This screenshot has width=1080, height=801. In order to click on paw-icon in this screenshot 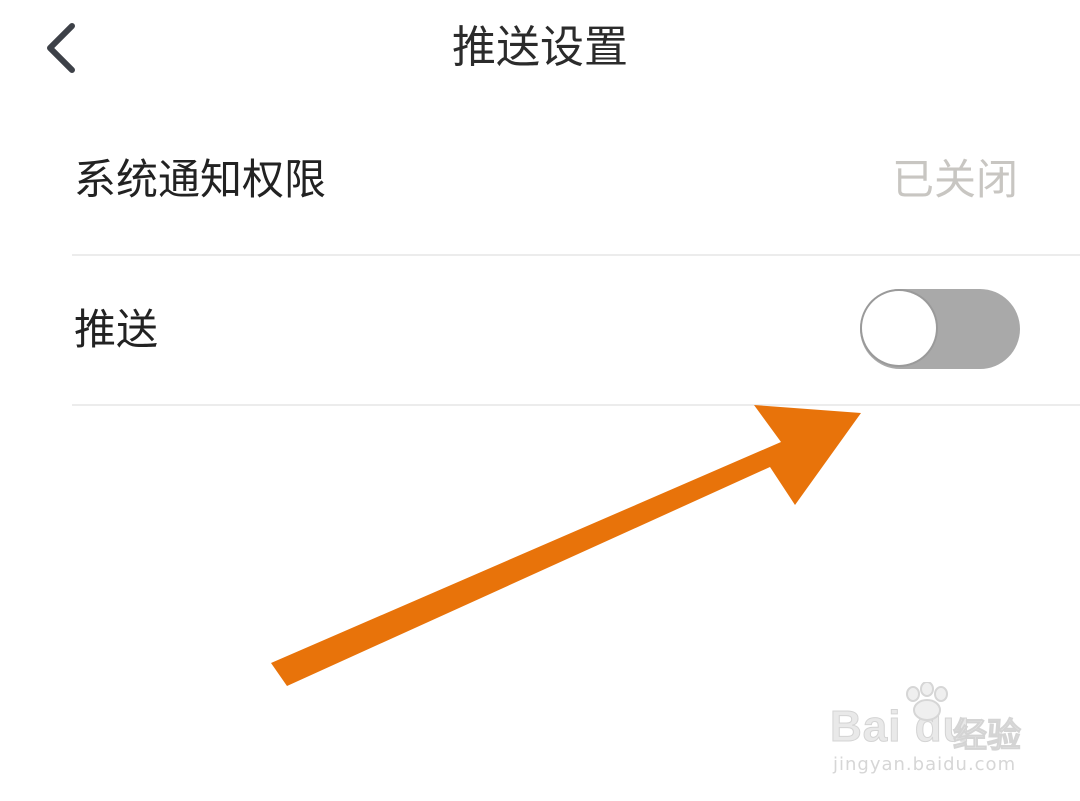, I will do `click(927, 701)`.